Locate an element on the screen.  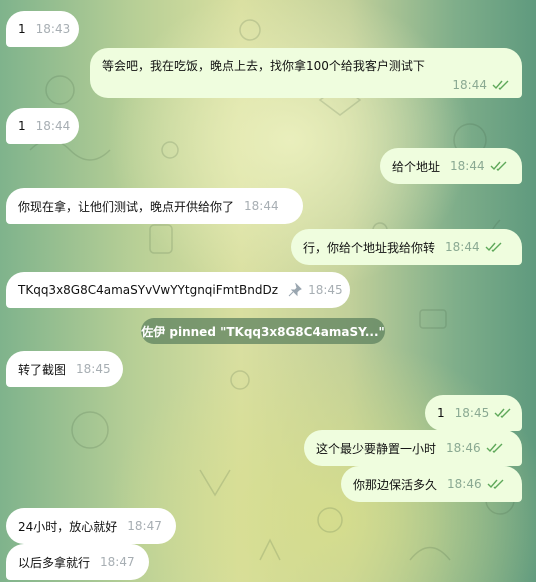
message-incoming: 转了截图 18:45 is located at coordinates (64, 369).